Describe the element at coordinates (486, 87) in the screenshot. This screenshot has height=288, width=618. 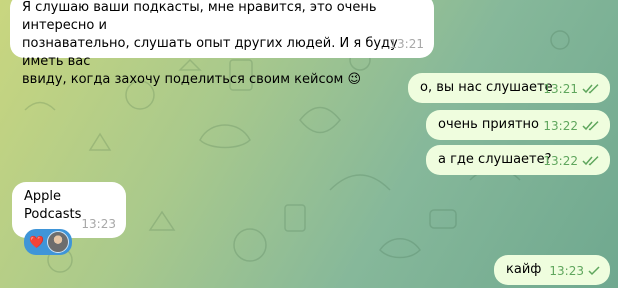
I see `message-text: о, вы нас слушаете` at that location.